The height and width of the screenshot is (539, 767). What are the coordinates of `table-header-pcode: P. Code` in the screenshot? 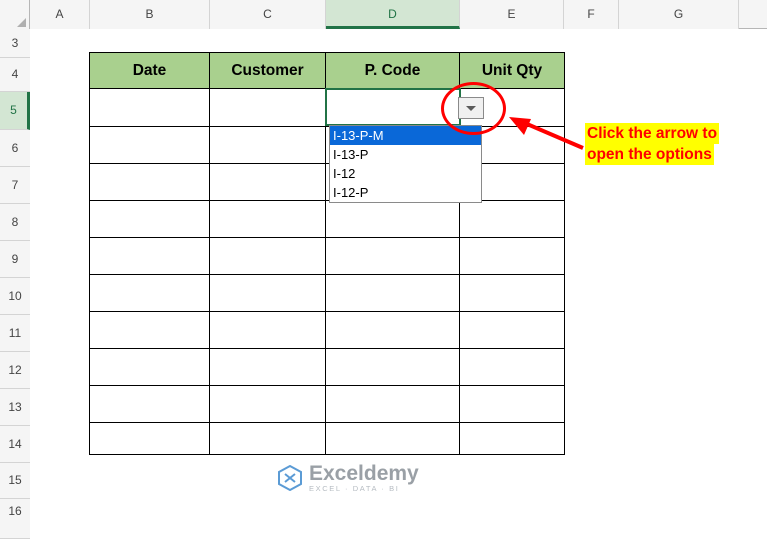 It's located at (393, 71).